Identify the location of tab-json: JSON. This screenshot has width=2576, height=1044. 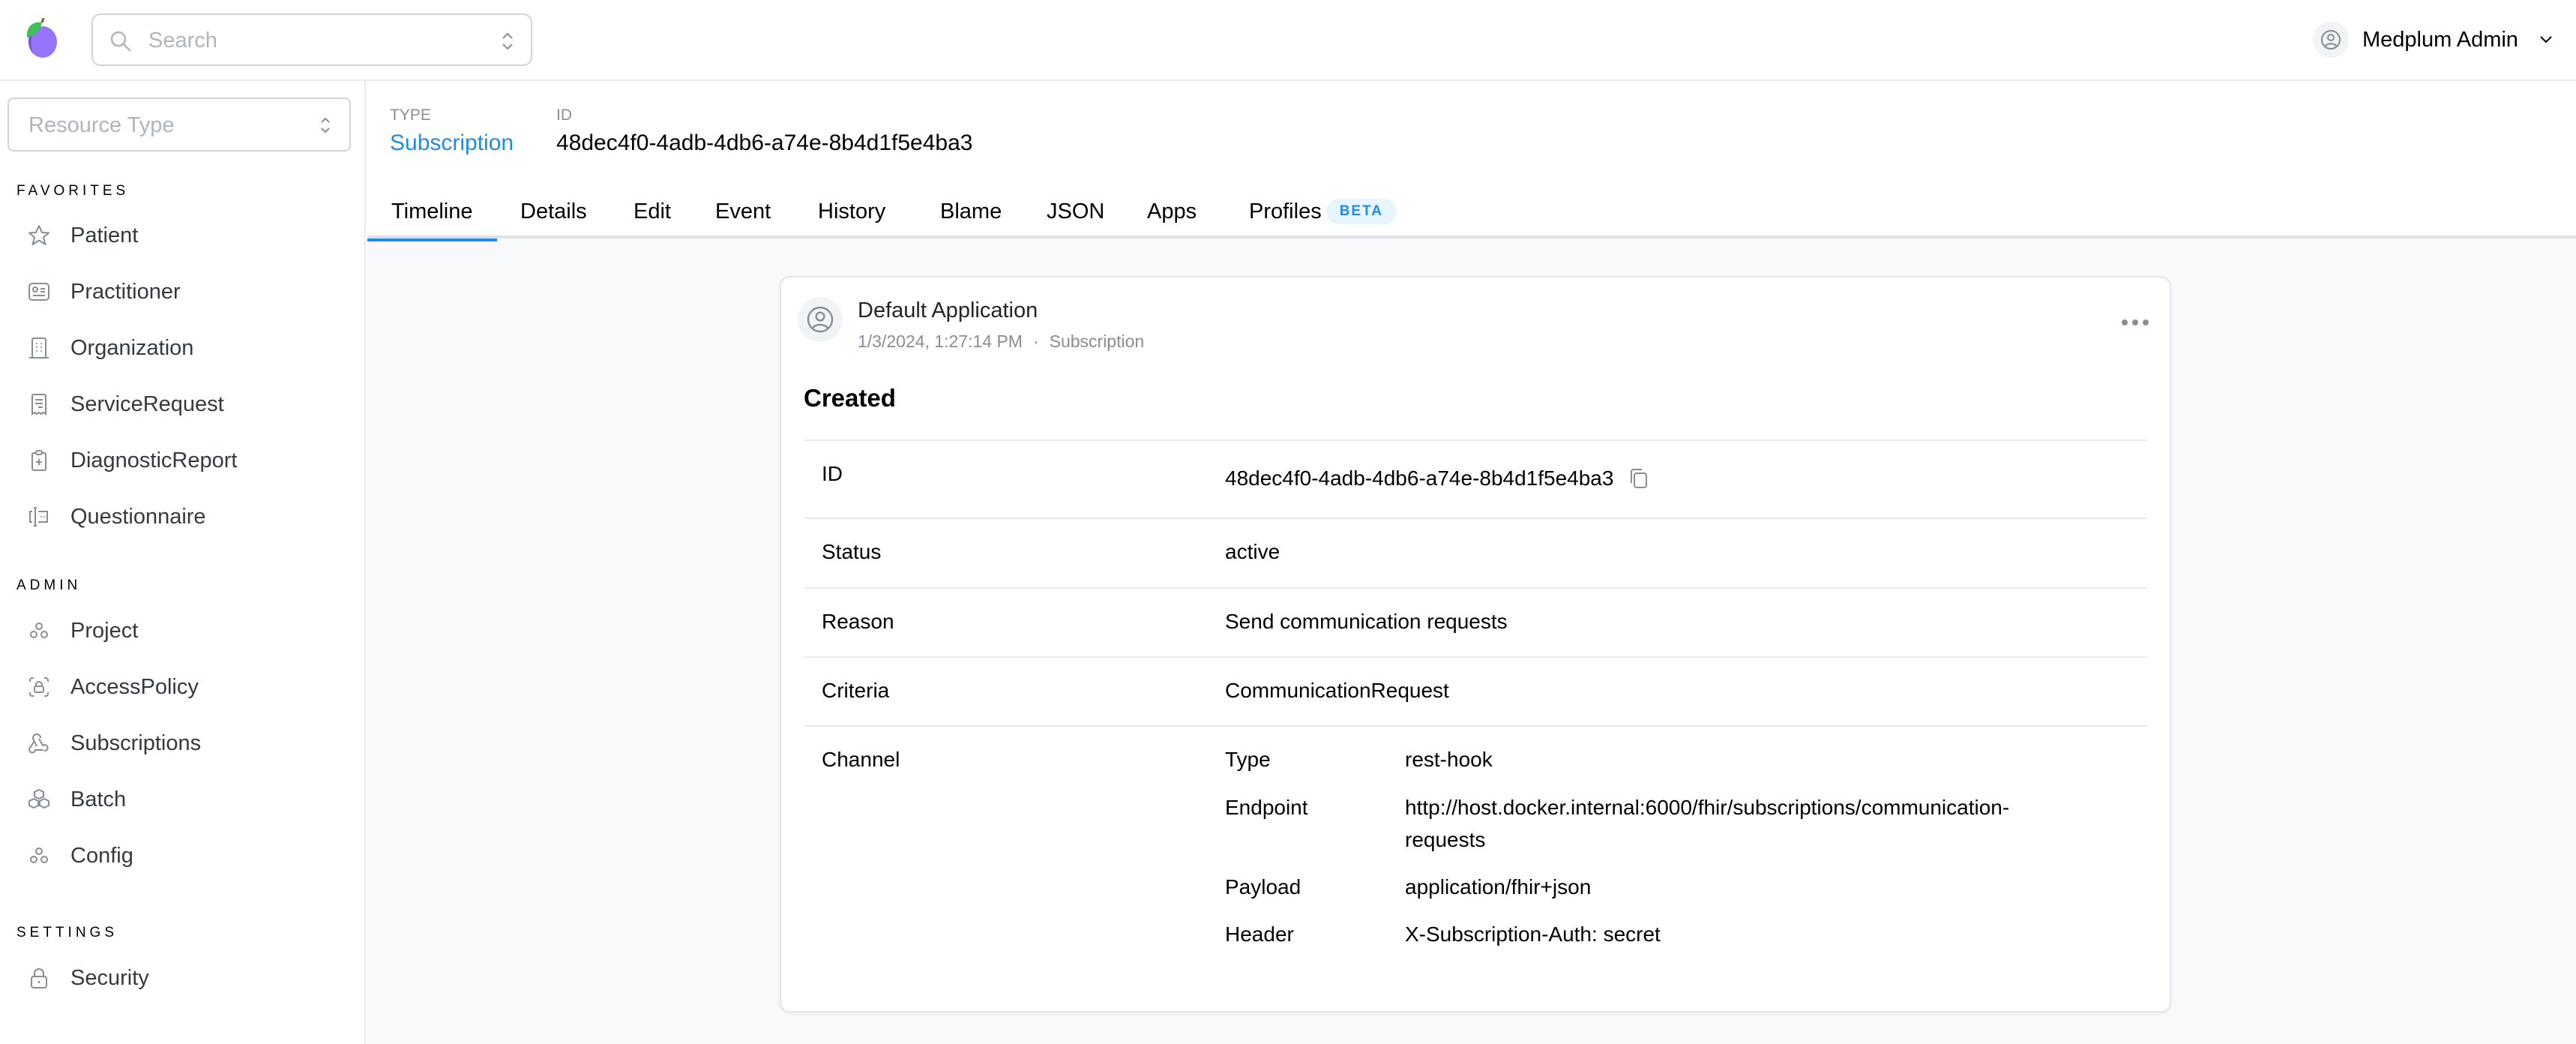
(1075, 211).